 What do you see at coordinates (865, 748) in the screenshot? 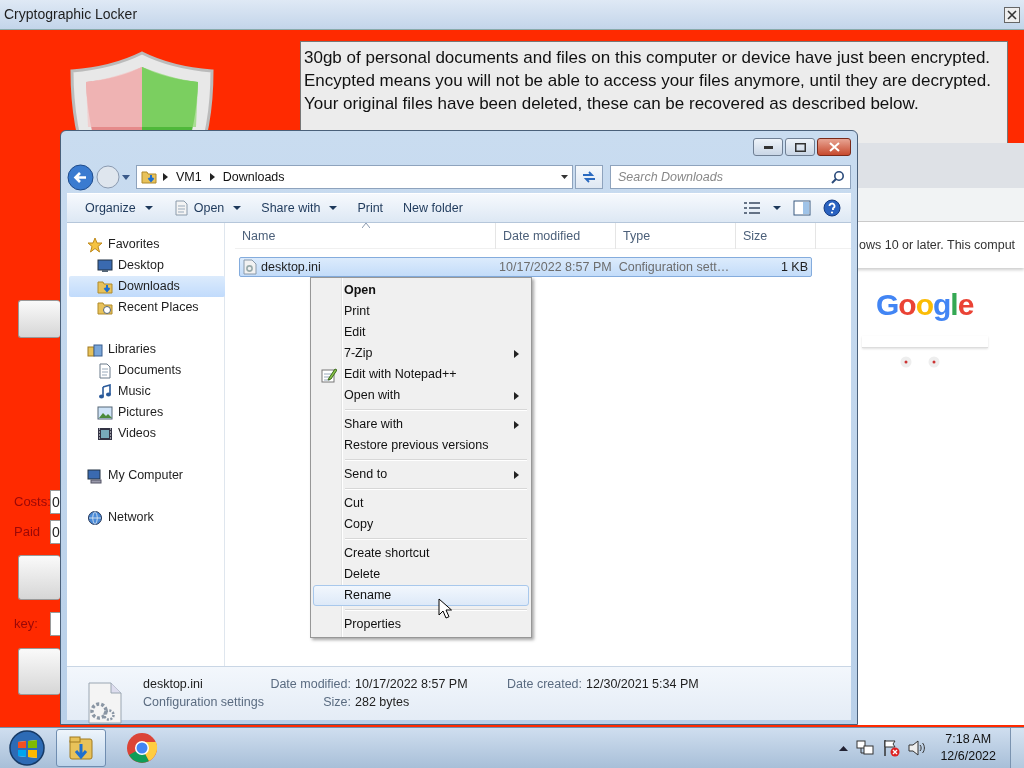
I see `network-icon` at bounding box center [865, 748].